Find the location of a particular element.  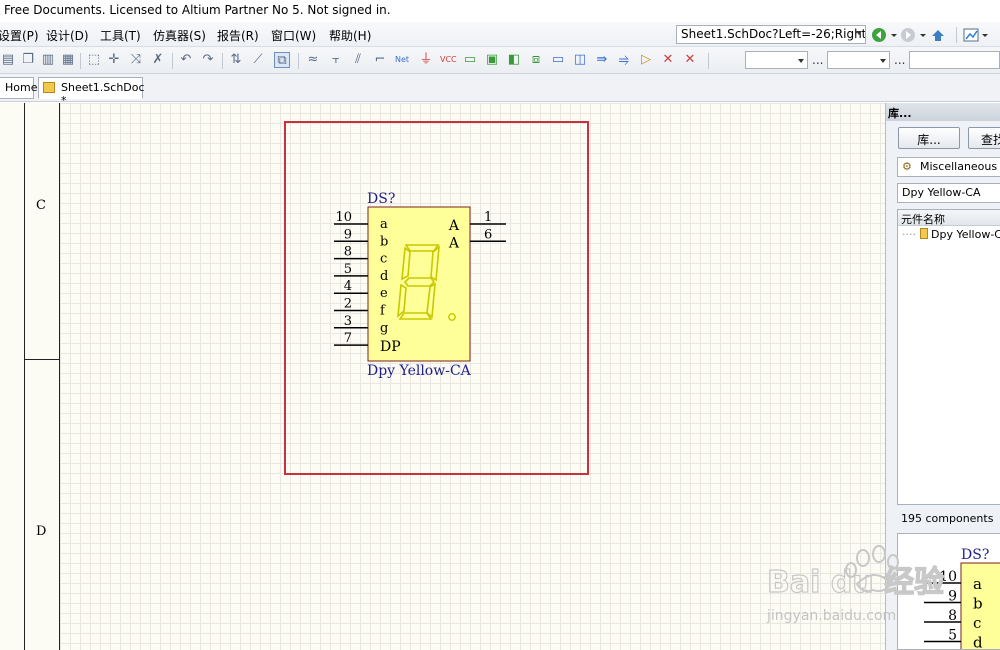

hierarchy-icon: ⇅ is located at coordinates (236, 60).